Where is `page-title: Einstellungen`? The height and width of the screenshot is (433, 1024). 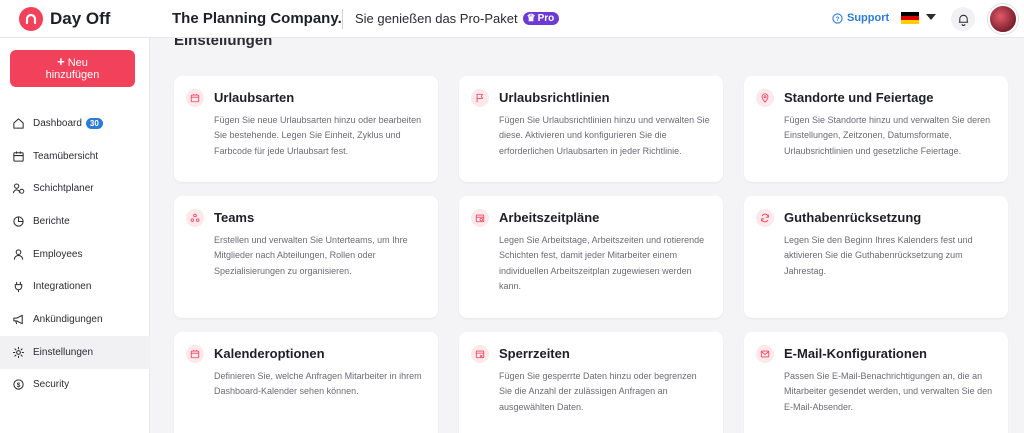
page-title: Einstellungen is located at coordinates (223, 43).